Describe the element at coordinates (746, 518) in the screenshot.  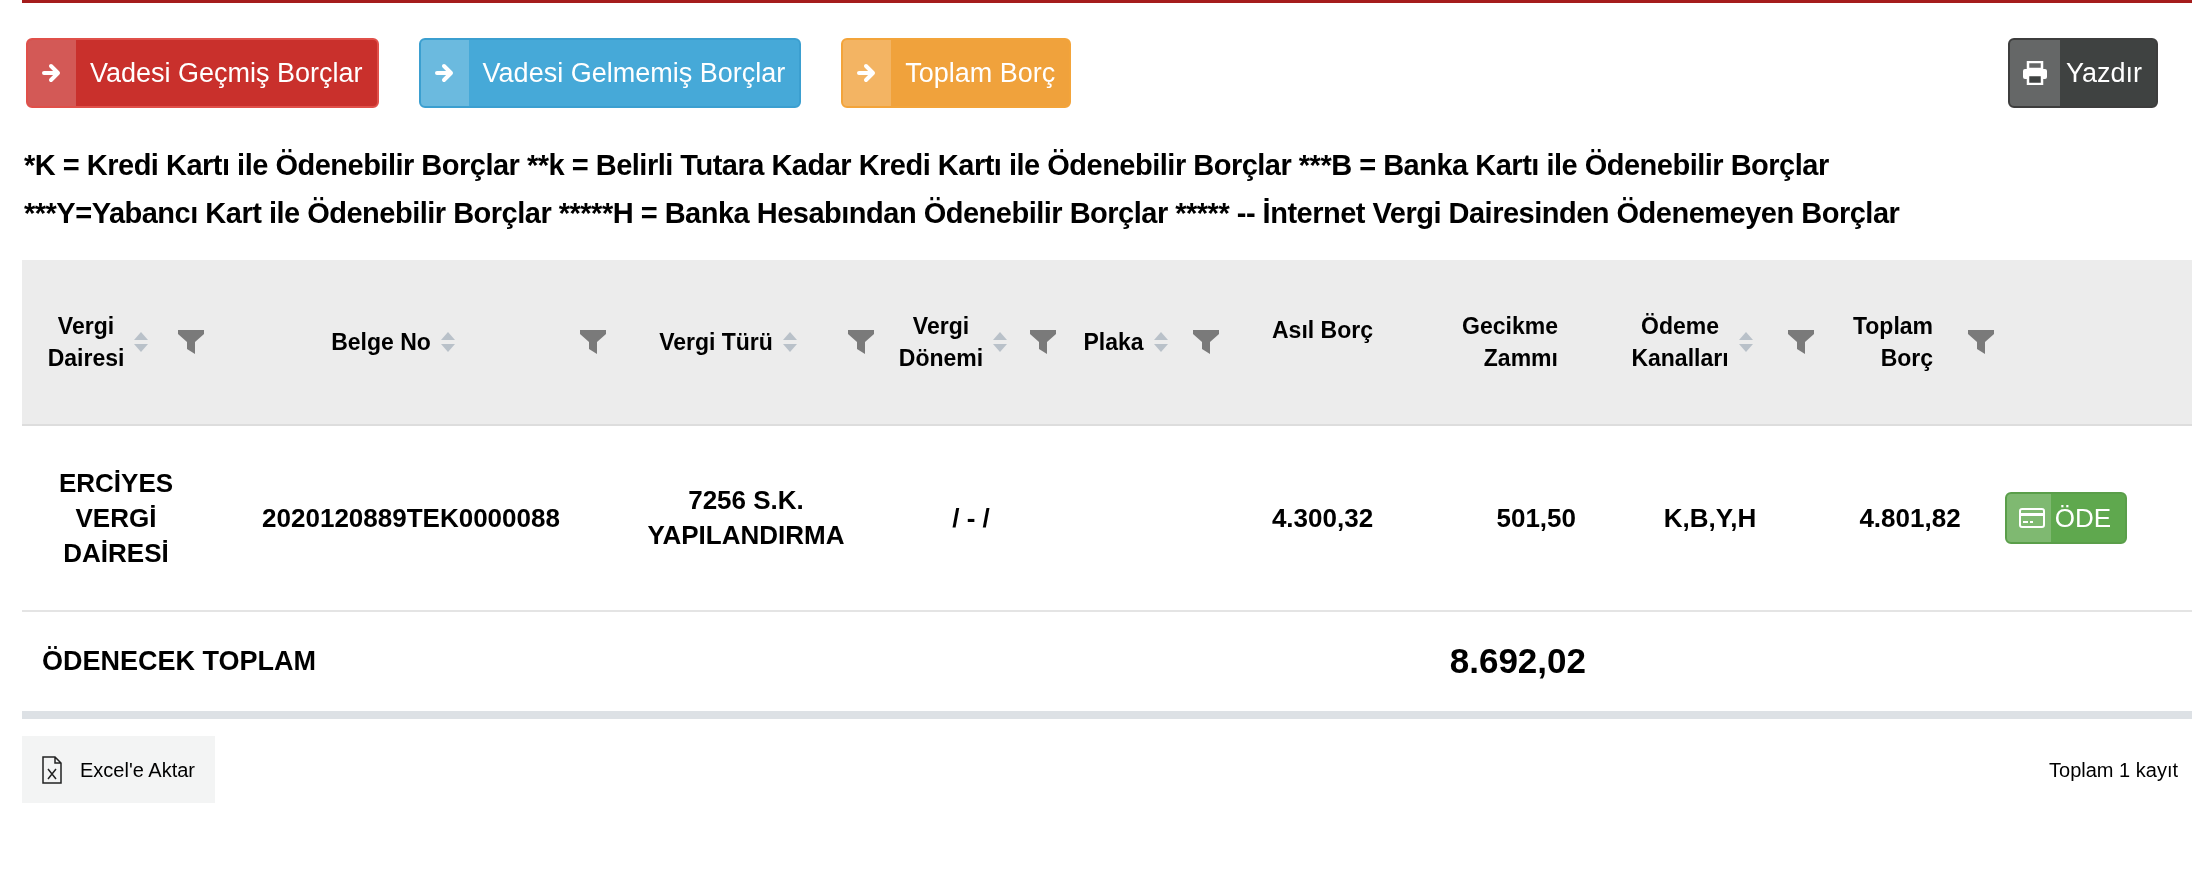
I see `table-cell-text: 7256 S.K. YAPILANDIRMA` at that location.